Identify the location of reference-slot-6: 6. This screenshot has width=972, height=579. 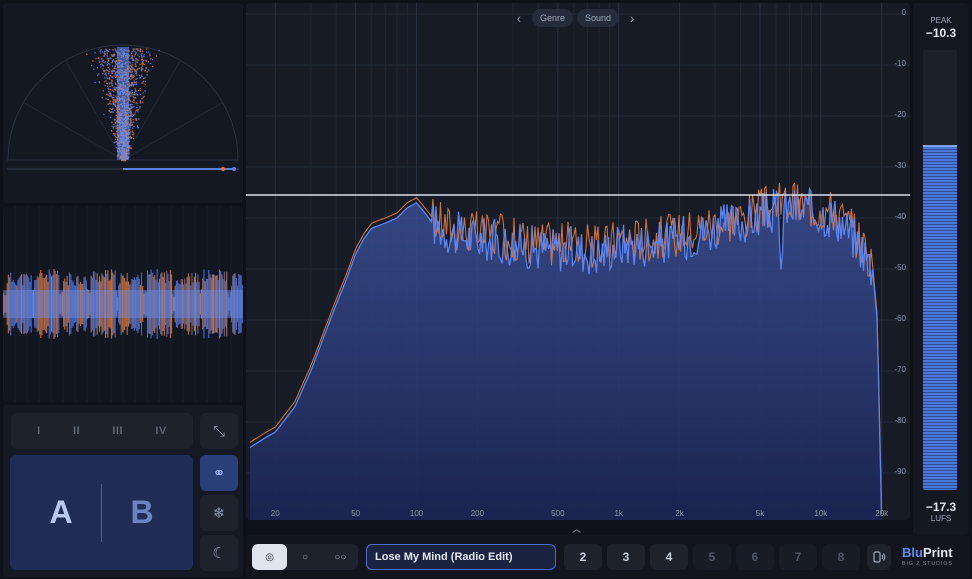
(755, 557).